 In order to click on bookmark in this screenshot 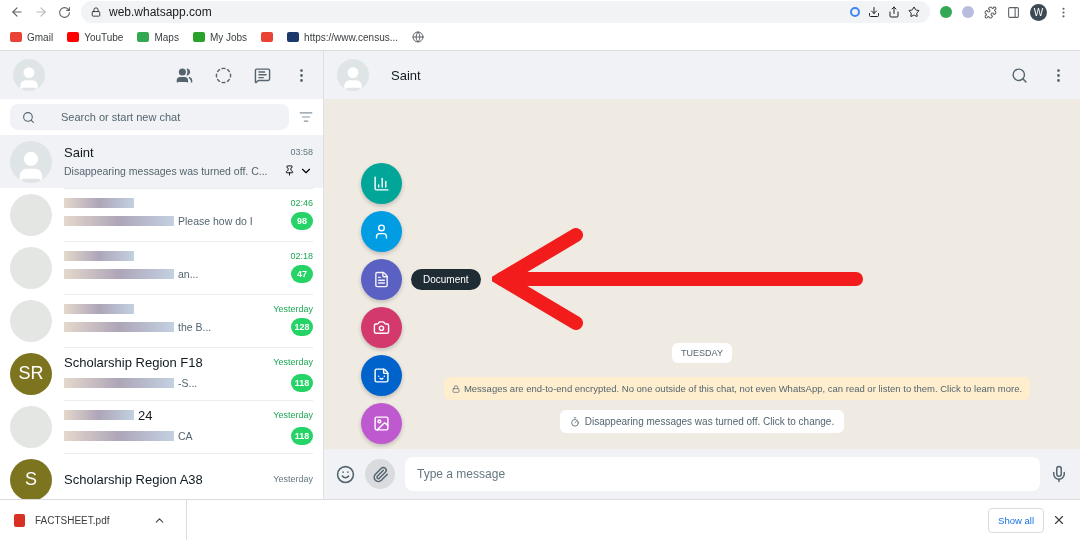, I will do `click(418, 37)`.